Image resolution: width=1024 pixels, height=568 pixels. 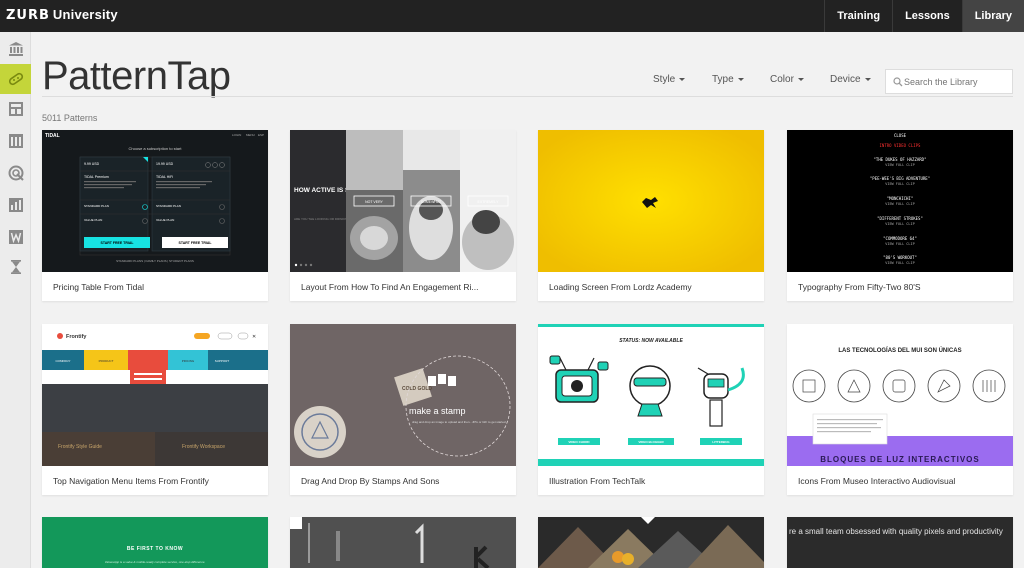 I want to click on svg-text: PRICING, so click(x=188, y=361).